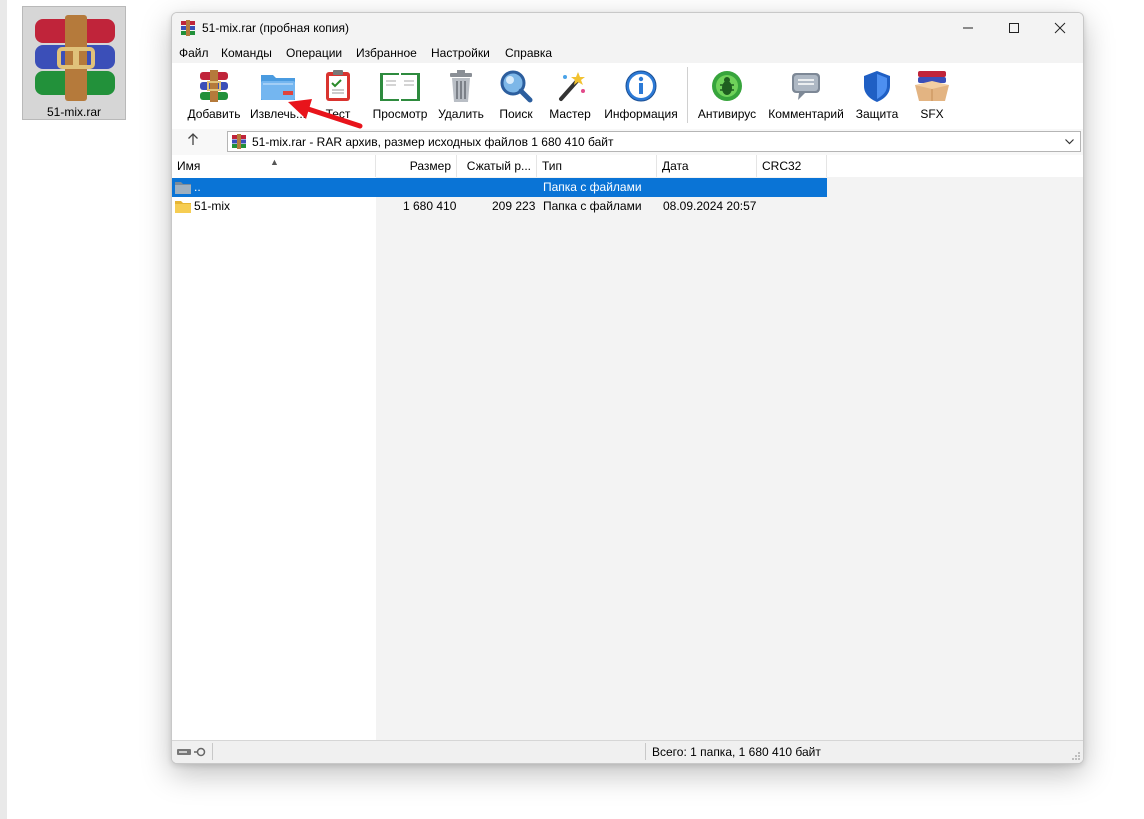  Describe the element at coordinates (727, 86) in the screenshot. I see `antivirus-bug-icon` at that location.